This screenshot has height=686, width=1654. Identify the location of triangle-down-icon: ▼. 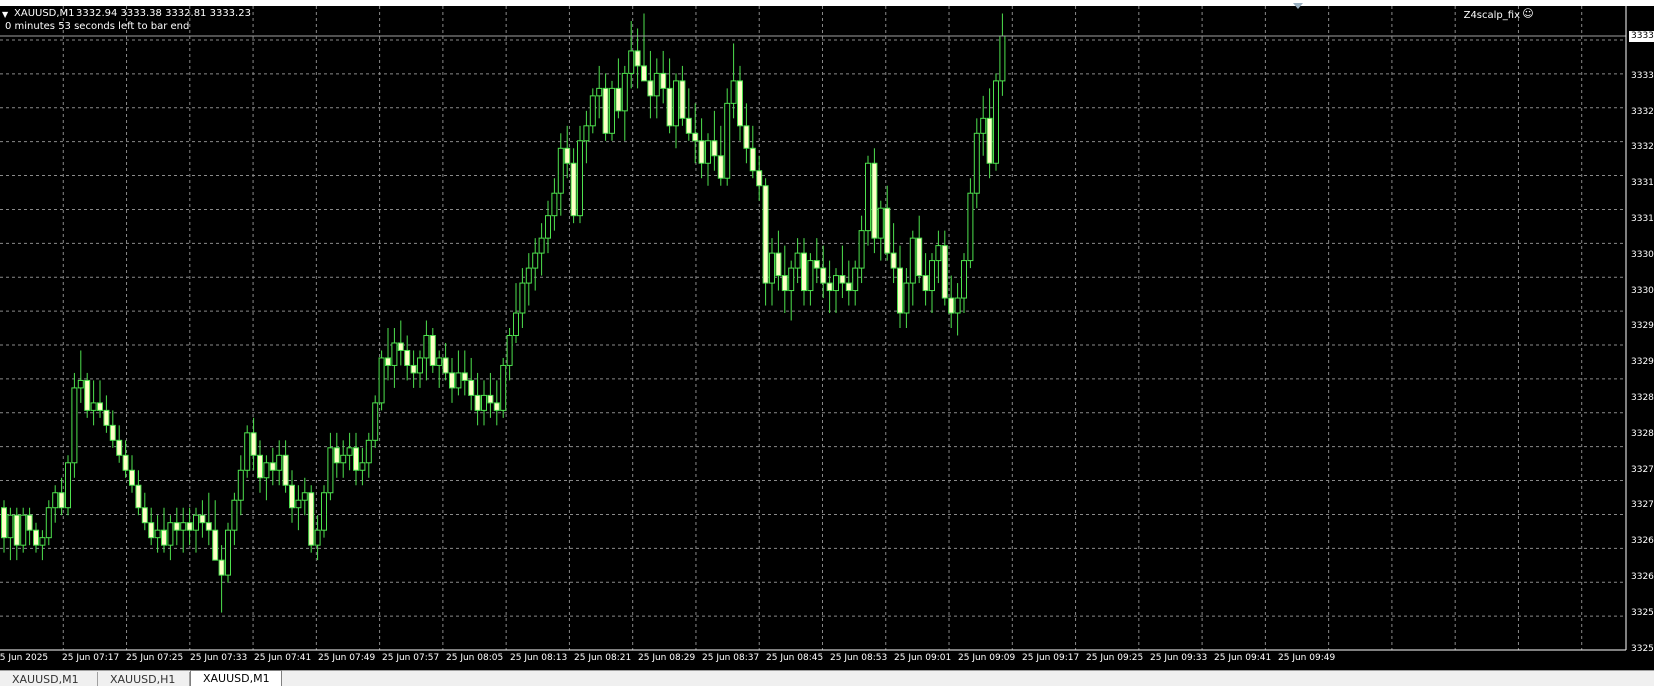
(5, 15).